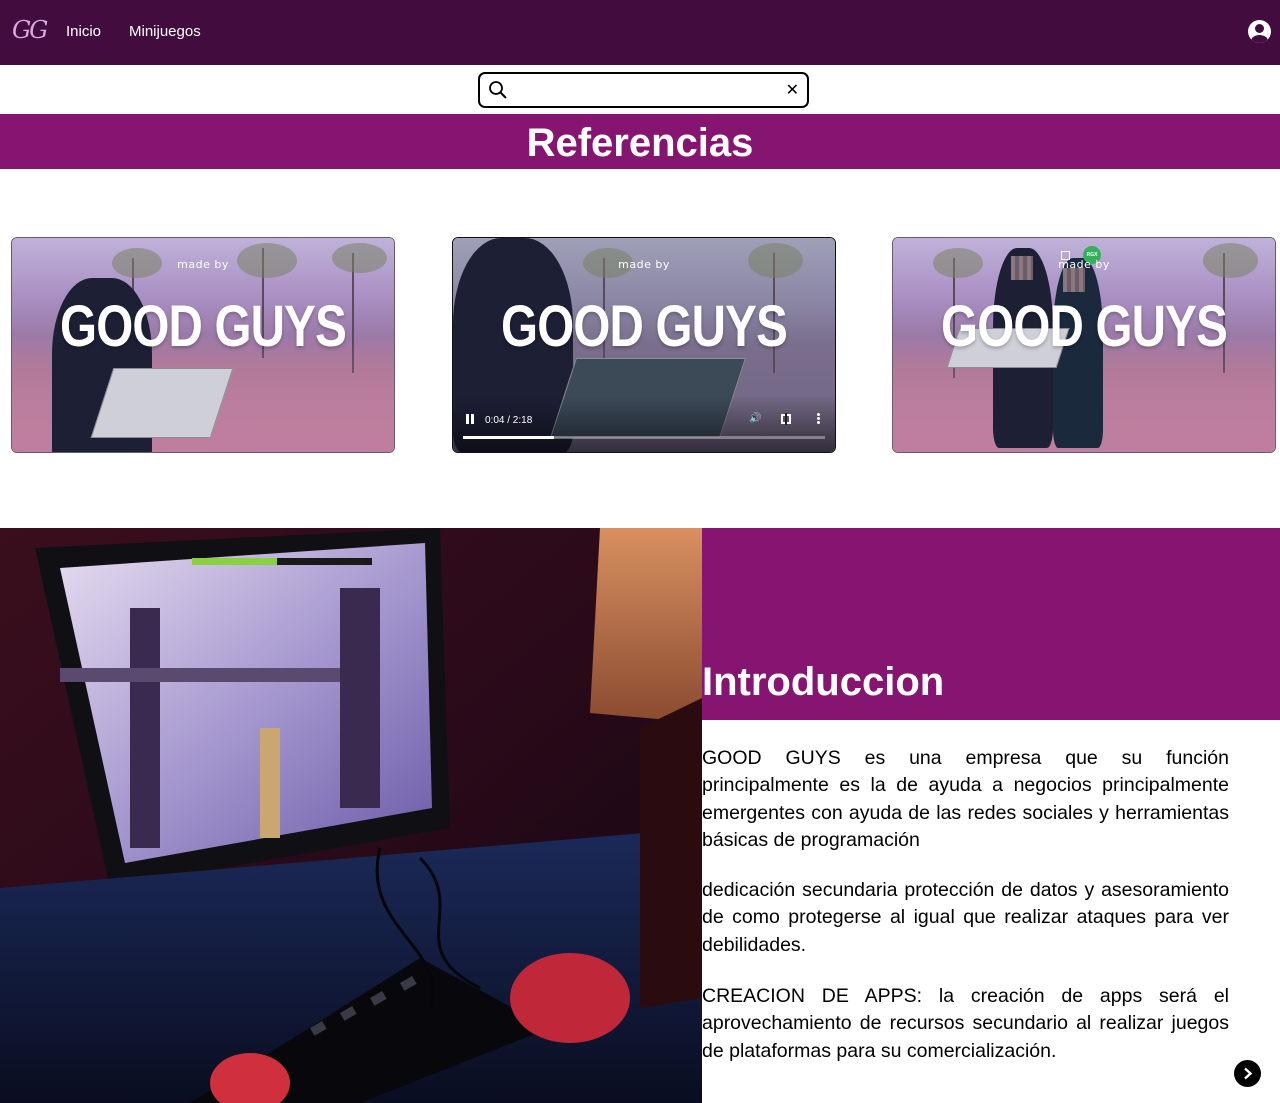 The height and width of the screenshot is (1103, 1280). I want to click on more-options-icon, so click(818, 419).